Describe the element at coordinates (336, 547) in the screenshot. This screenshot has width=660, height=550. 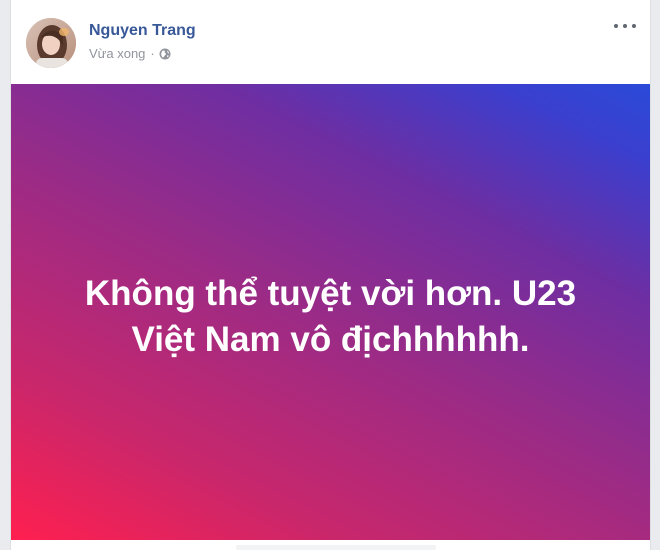
I see `post-footer-bar` at that location.